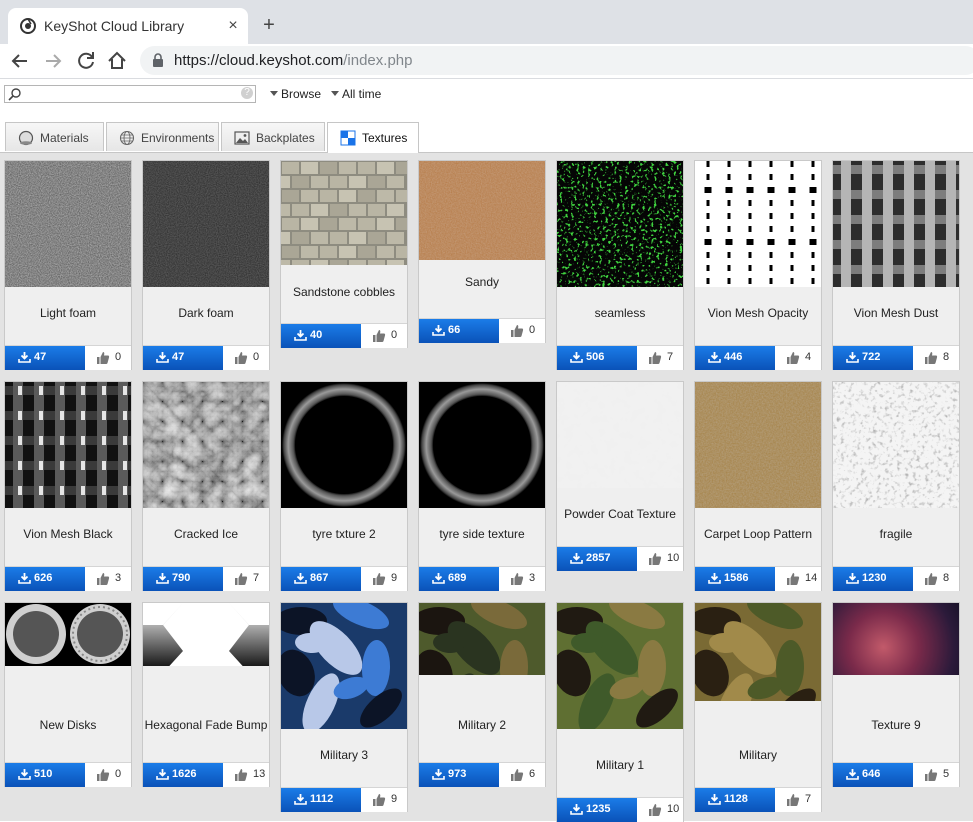  What do you see at coordinates (86, 61) in the screenshot?
I see `reload-icon` at bounding box center [86, 61].